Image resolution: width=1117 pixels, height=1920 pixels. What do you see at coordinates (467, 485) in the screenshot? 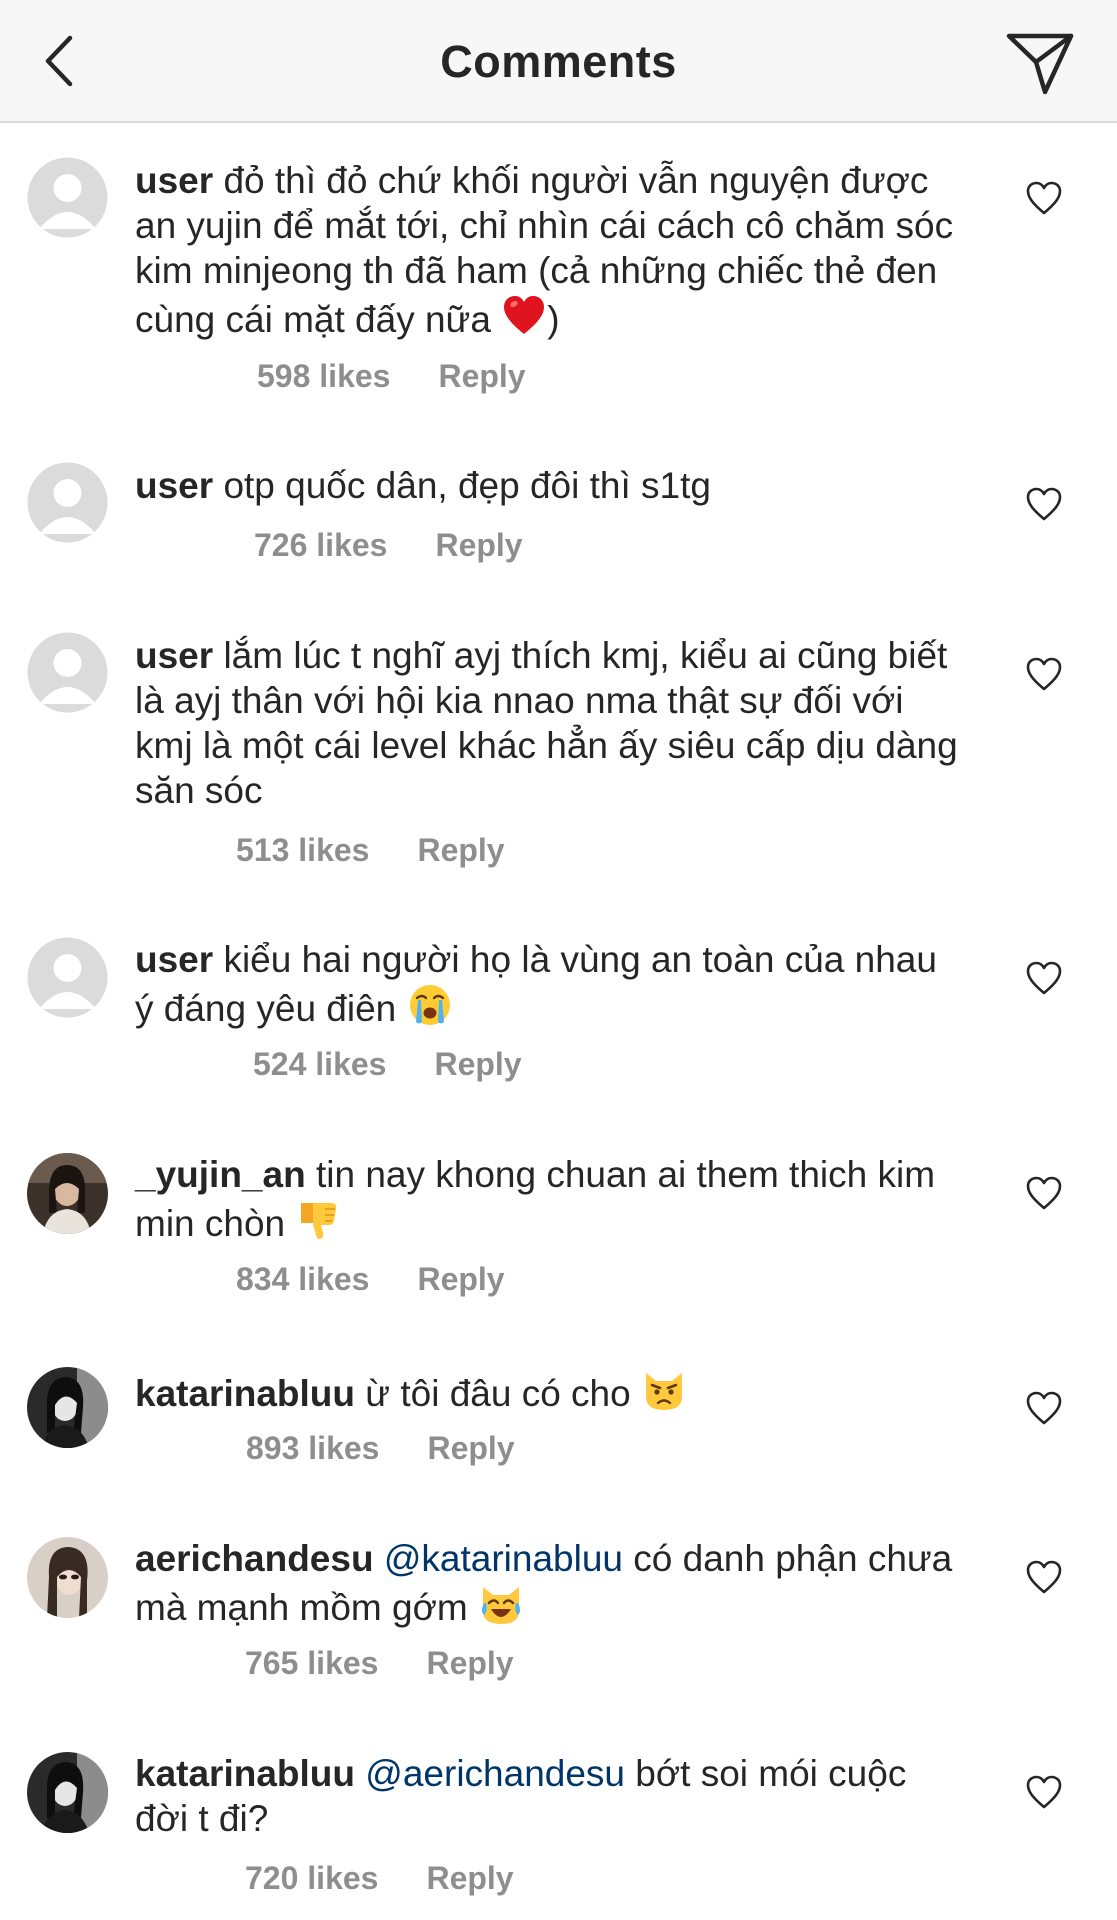
I see `comment-body: otp quốc dân, đẹp đôi thì s1tg` at bounding box center [467, 485].